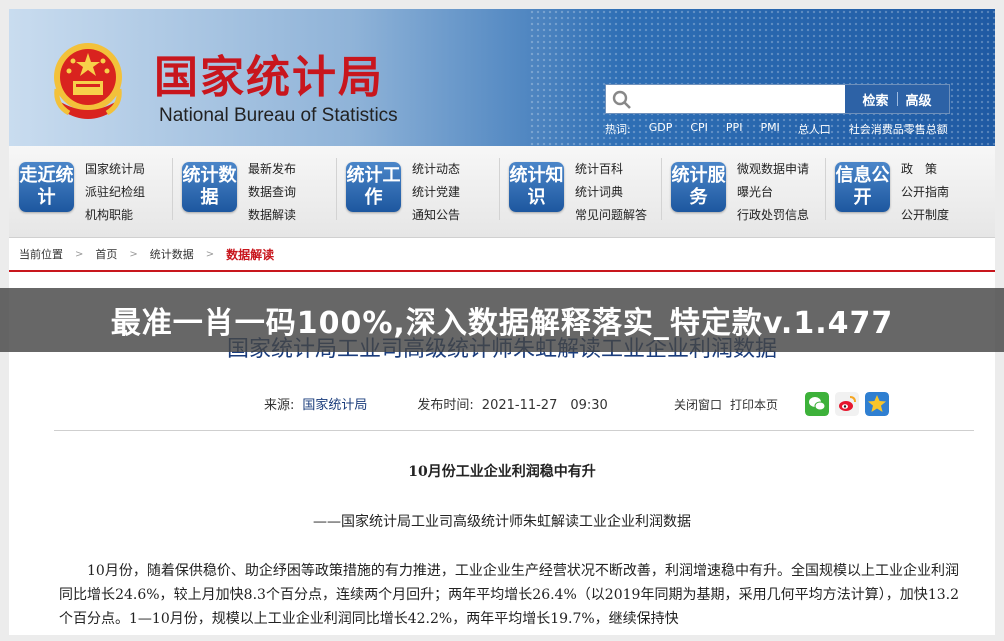 The height and width of the screenshot is (641, 1004). What do you see at coordinates (172, 254) in the screenshot?
I see `breadcrumb-stats-data: 统计数据` at bounding box center [172, 254].